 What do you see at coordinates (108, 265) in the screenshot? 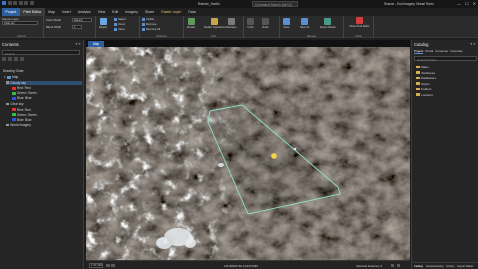
I see `map-grid-icon` at bounding box center [108, 265].